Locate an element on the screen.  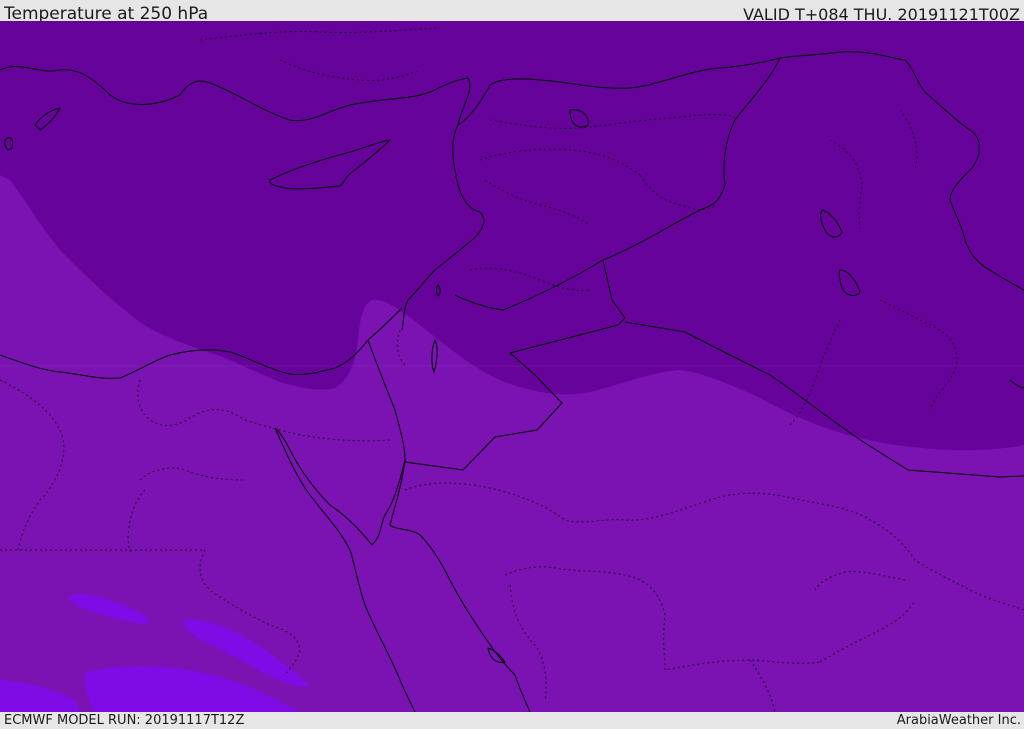
credit-label: ArabiaWeather Inc. is located at coordinates (958, 720).